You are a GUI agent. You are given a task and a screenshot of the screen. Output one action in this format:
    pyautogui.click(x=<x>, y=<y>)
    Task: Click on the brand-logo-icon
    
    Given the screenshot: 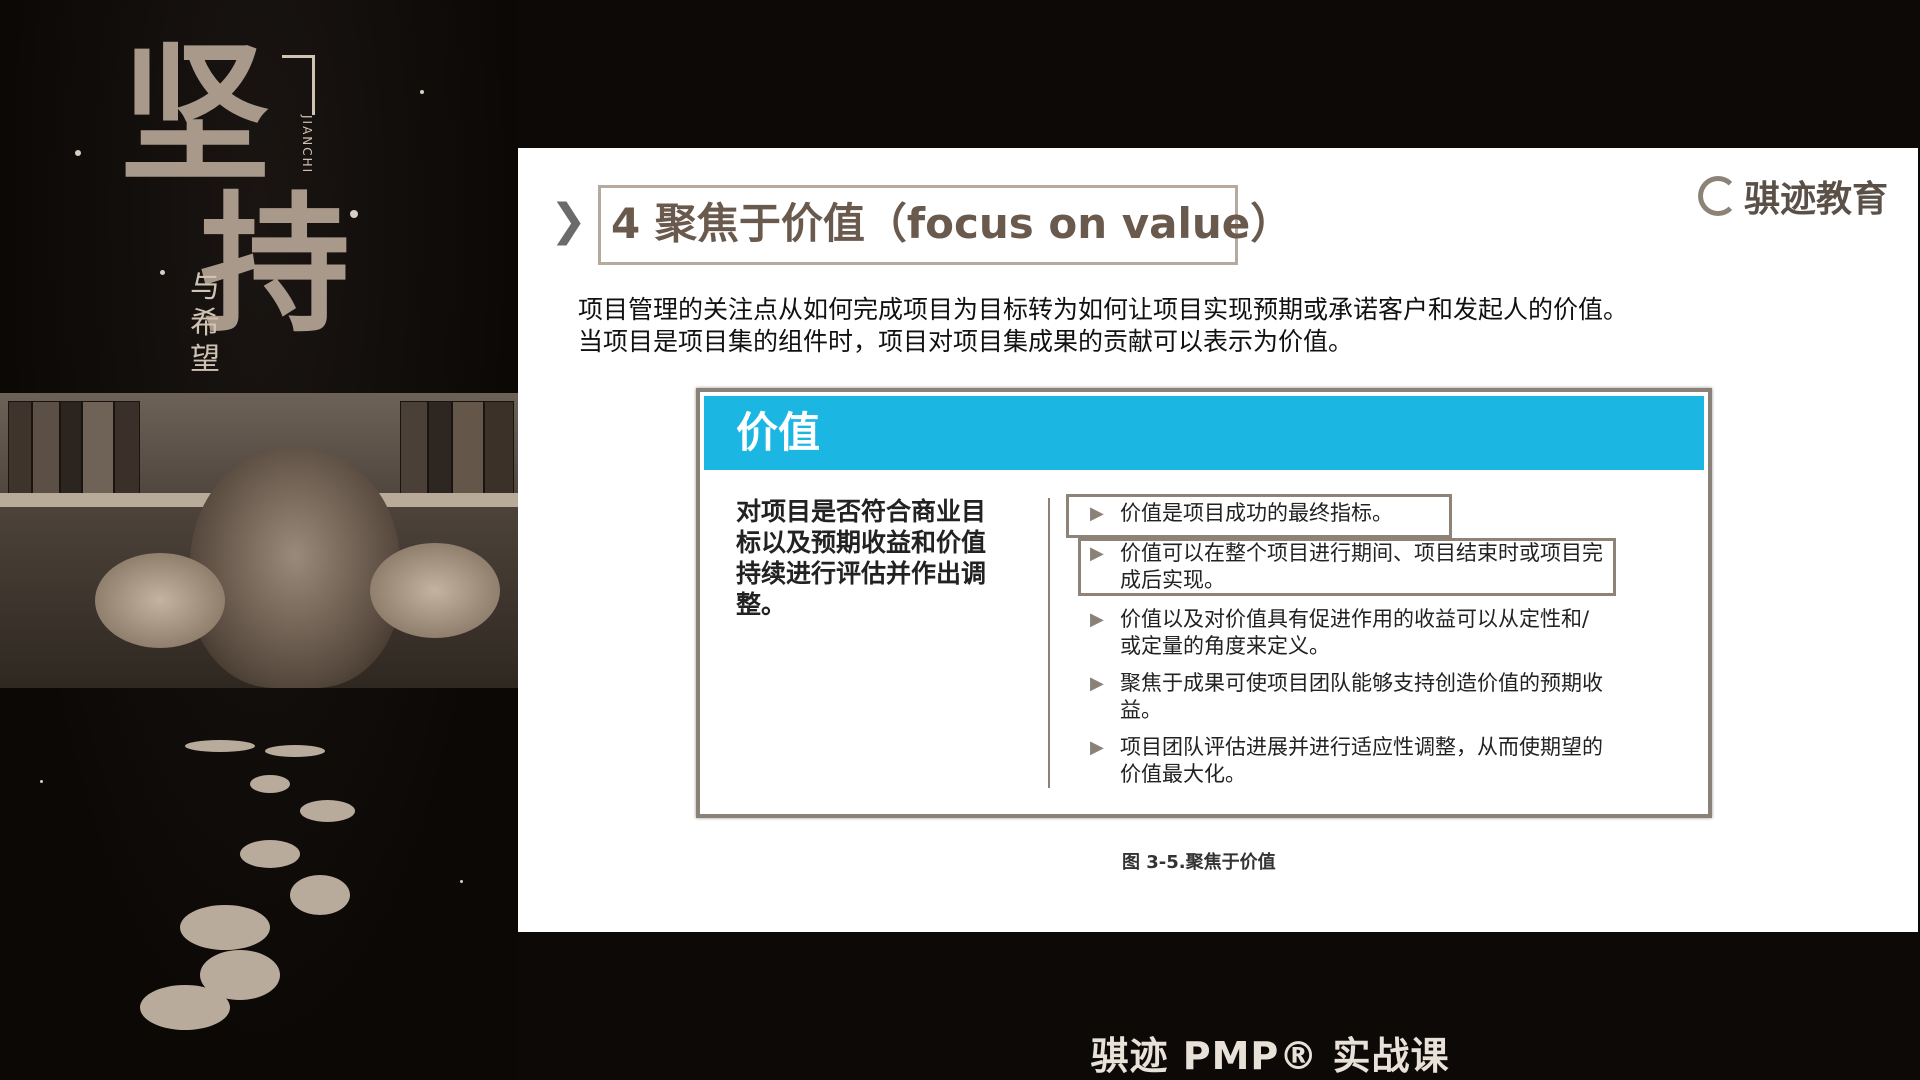 What is the action you would take?
    pyautogui.click(x=1717, y=196)
    